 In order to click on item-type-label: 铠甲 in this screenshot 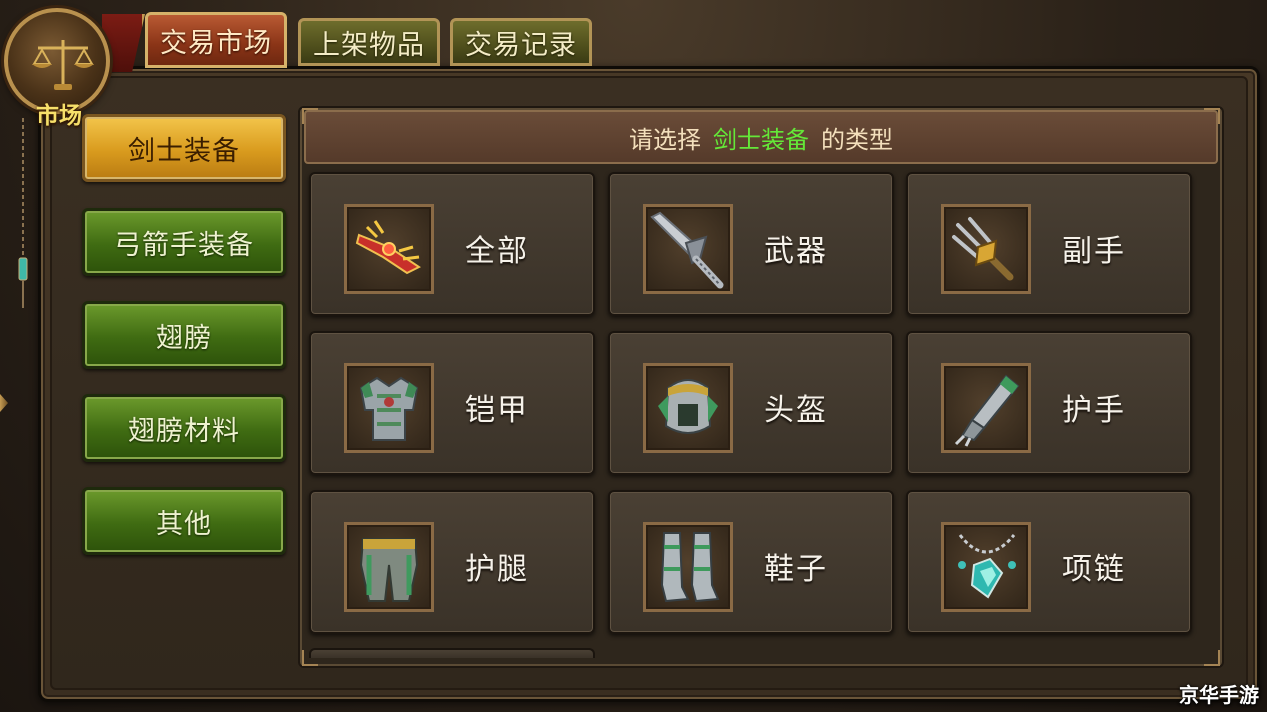, I will do `click(497, 410)`.